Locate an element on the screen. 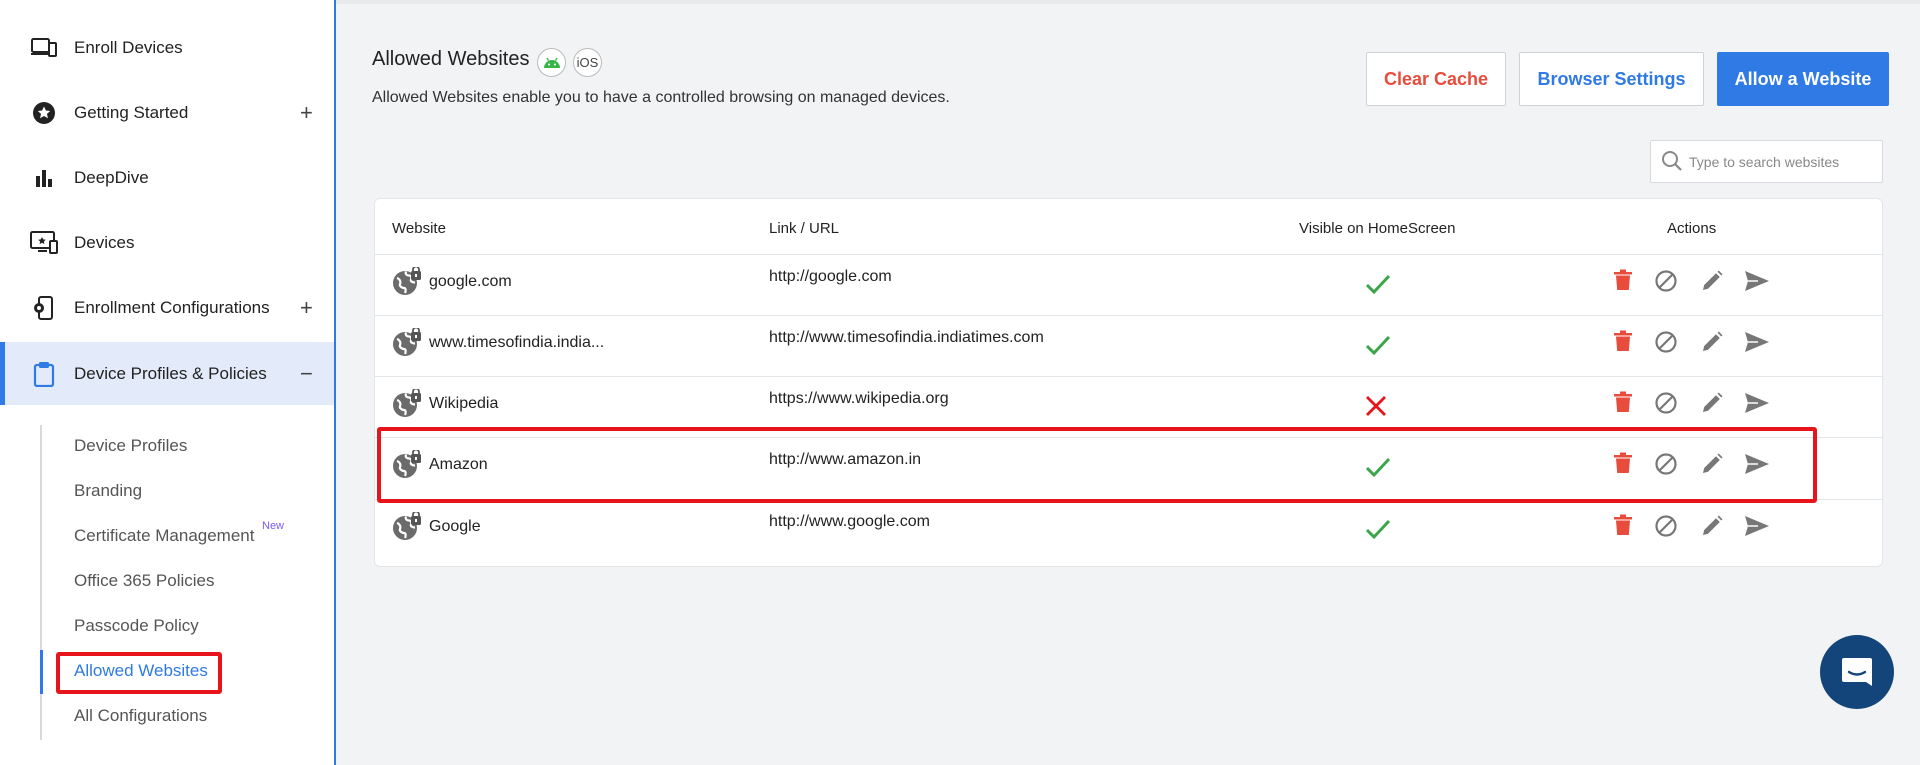  website-url: https://www.wikipedia.org is located at coordinates (859, 398).